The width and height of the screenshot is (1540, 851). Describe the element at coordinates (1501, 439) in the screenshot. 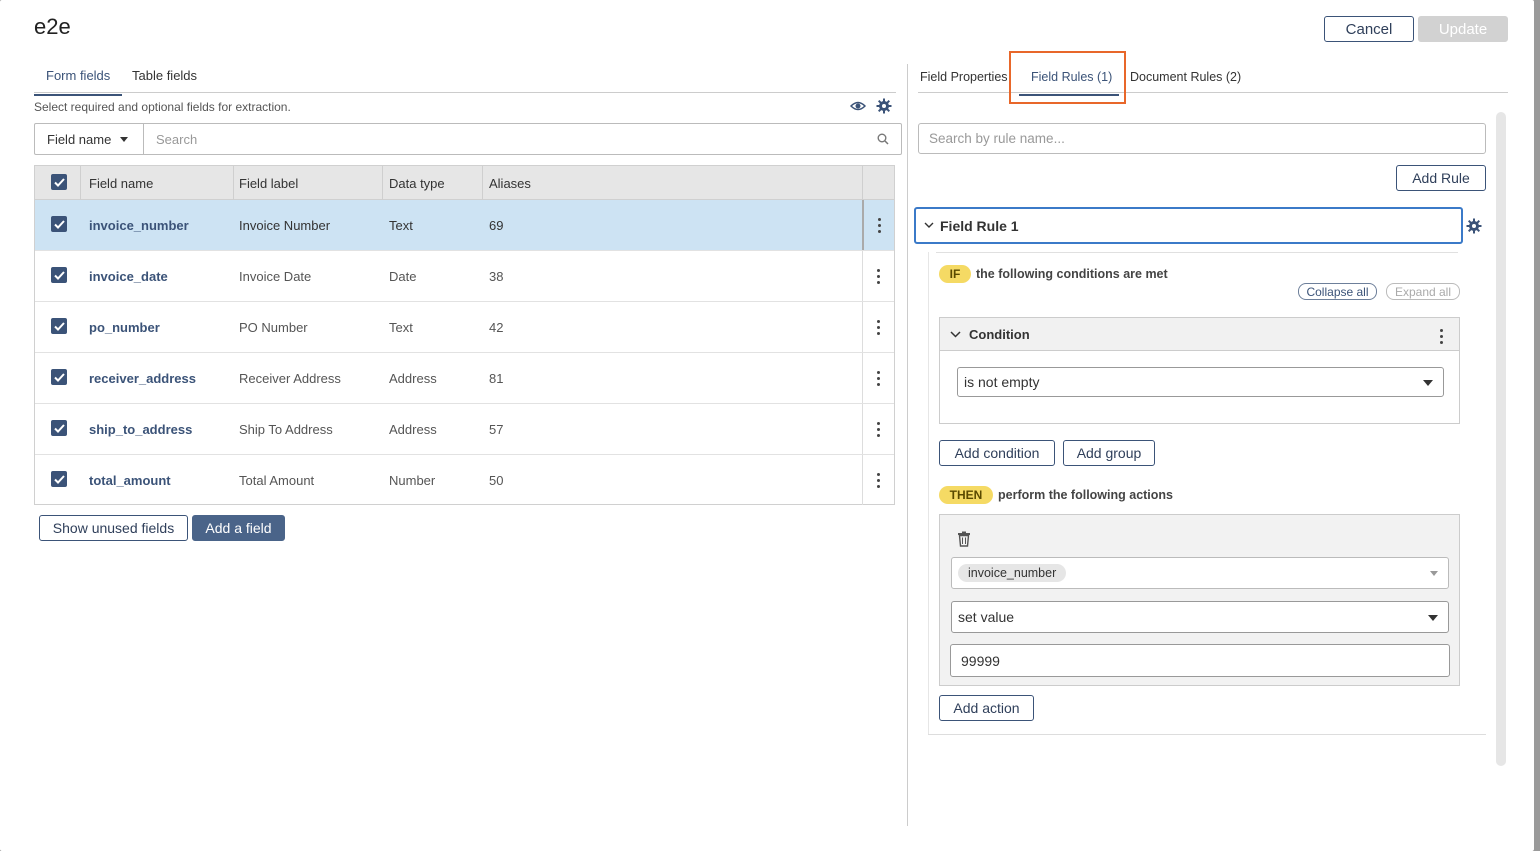

I see `scrollbar` at that location.